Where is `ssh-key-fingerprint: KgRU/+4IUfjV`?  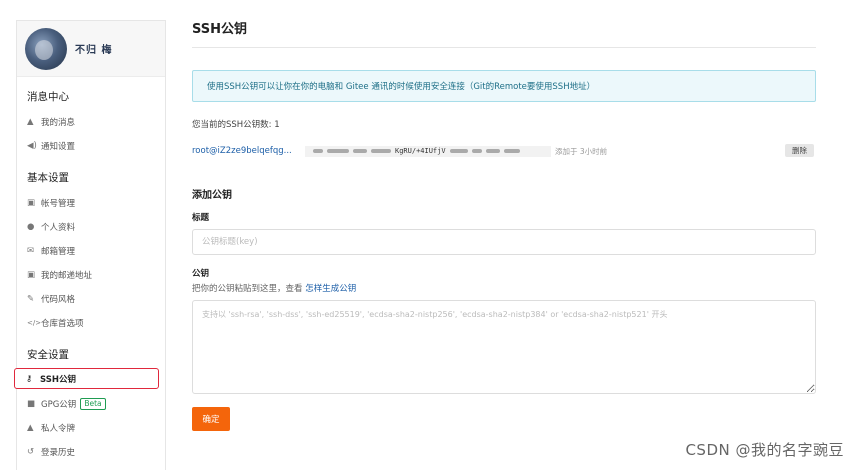 ssh-key-fingerprint: KgRU/+4IUfjV is located at coordinates (428, 151).